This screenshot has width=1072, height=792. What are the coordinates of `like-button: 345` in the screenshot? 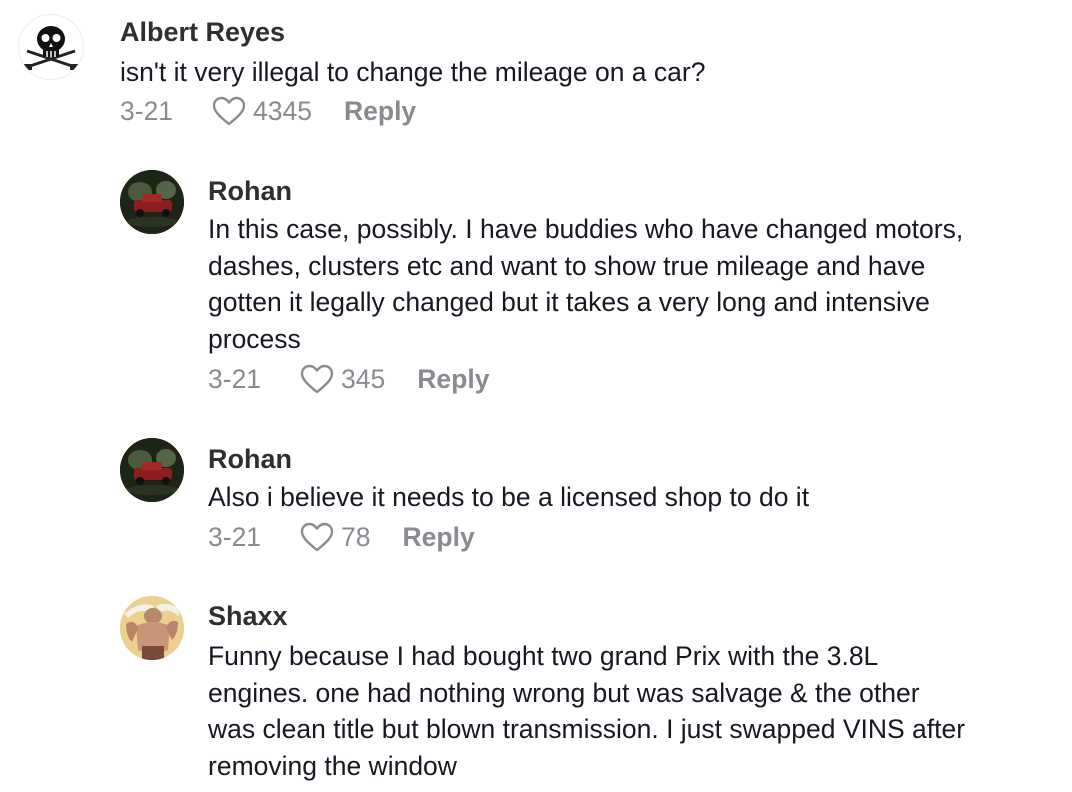 It's located at (342, 379).